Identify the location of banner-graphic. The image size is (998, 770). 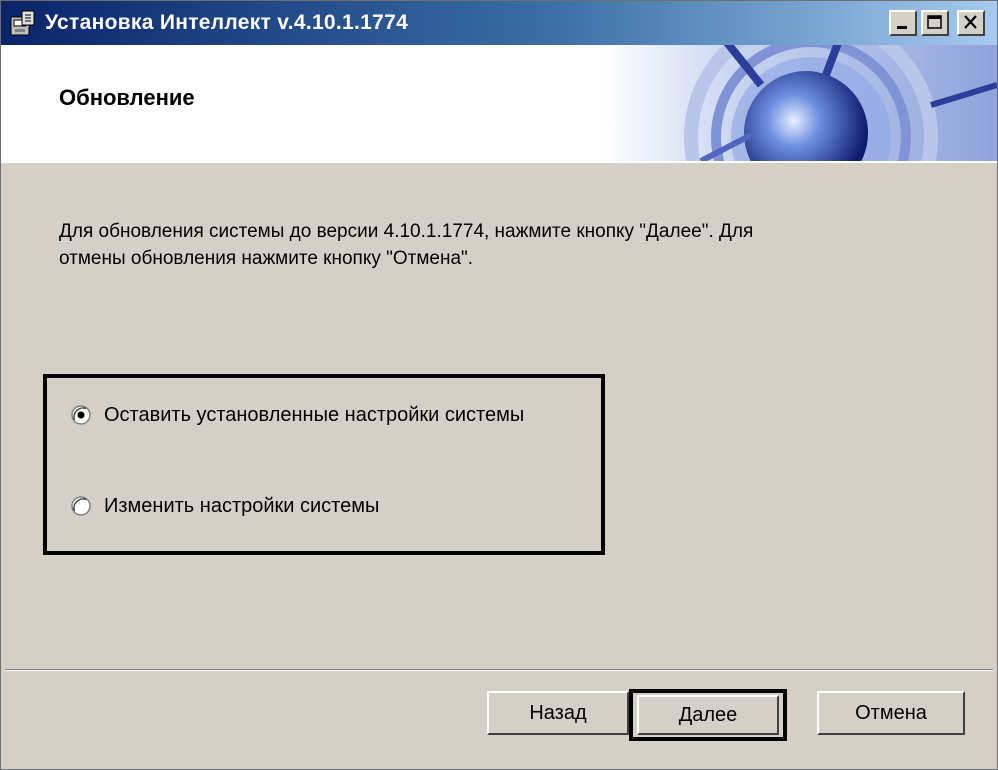
(799, 103).